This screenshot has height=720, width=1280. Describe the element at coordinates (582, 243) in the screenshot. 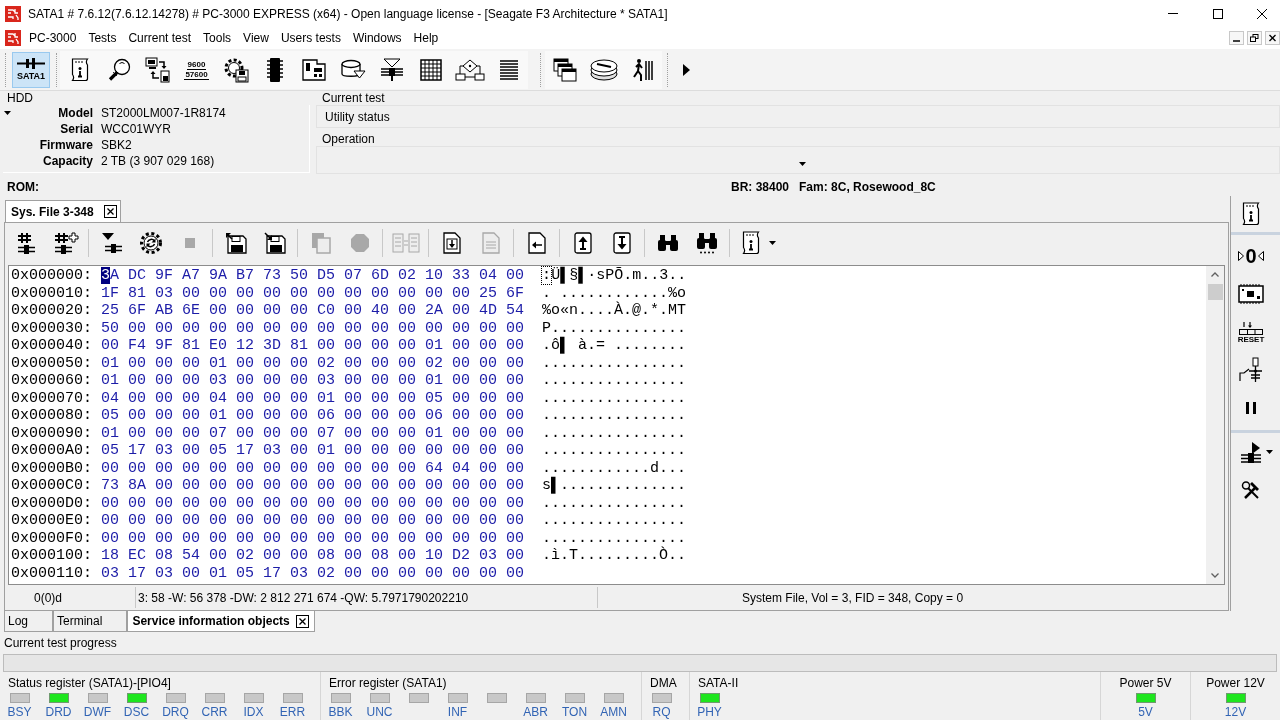

I see `arrow-up-icon` at that location.